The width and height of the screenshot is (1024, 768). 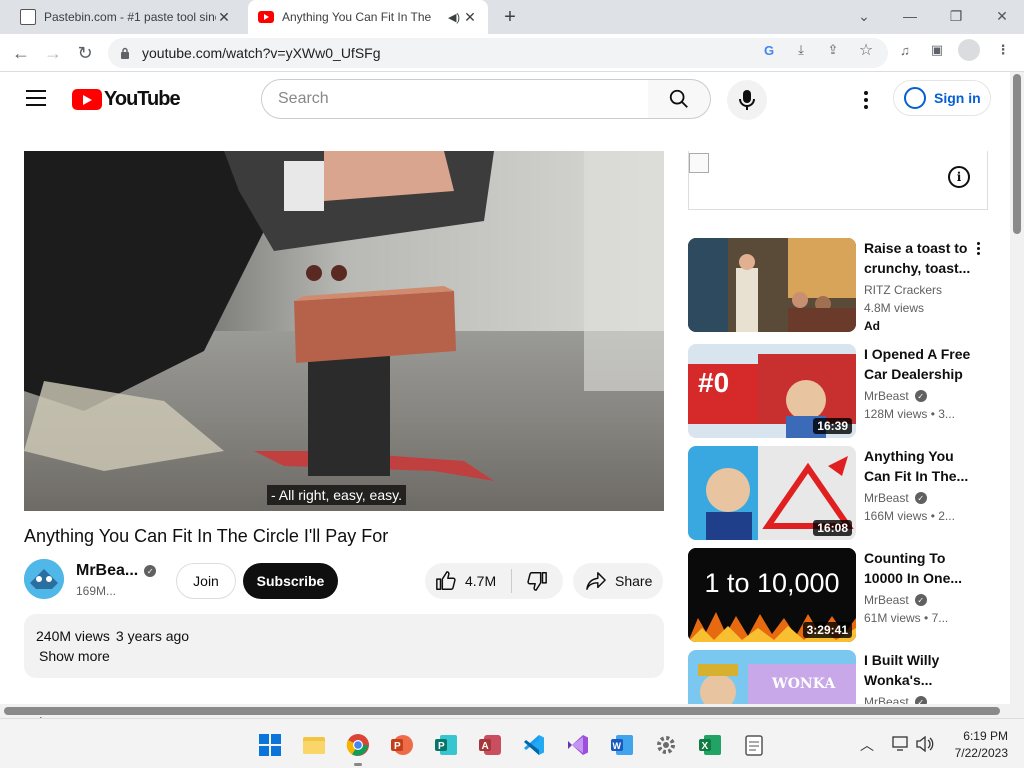 I want to click on file-explorer-icon, so click(x=314, y=745).